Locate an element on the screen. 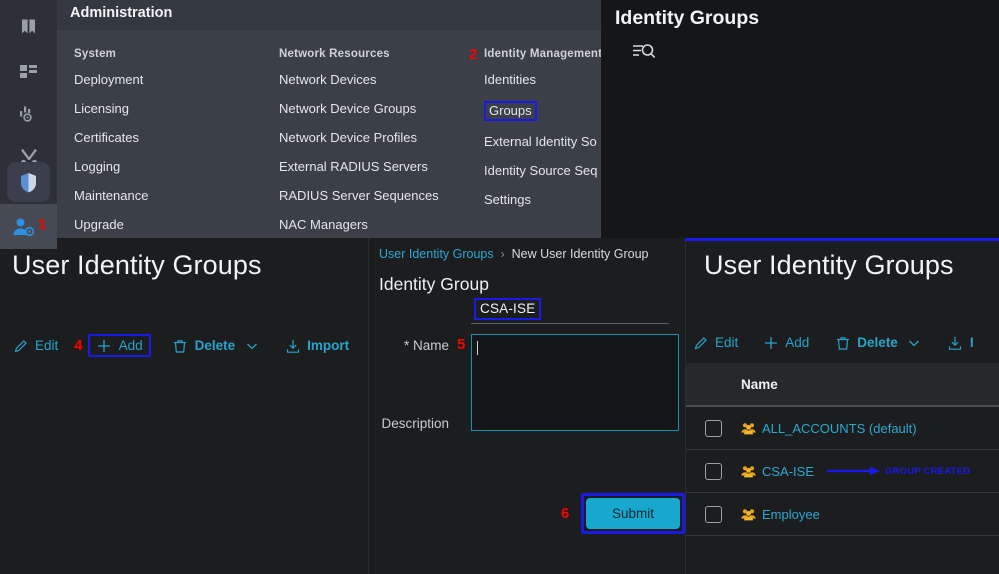 The width and height of the screenshot is (999, 574). description-textarea is located at coordinates (575, 382).